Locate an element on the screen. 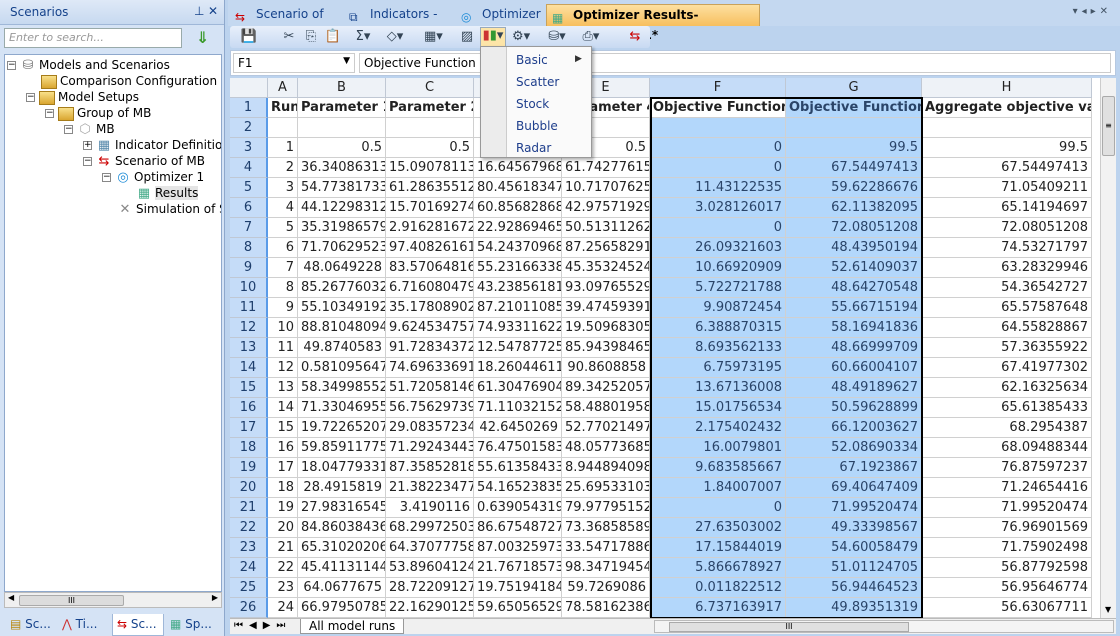 The height and width of the screenshot is (636, 1120). data-cell: 42.6450269 is located at coordinates (518, 428).